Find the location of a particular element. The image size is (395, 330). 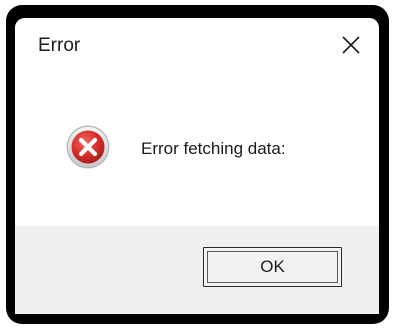

dialog-title: Error is located at coordinates (59, 45).